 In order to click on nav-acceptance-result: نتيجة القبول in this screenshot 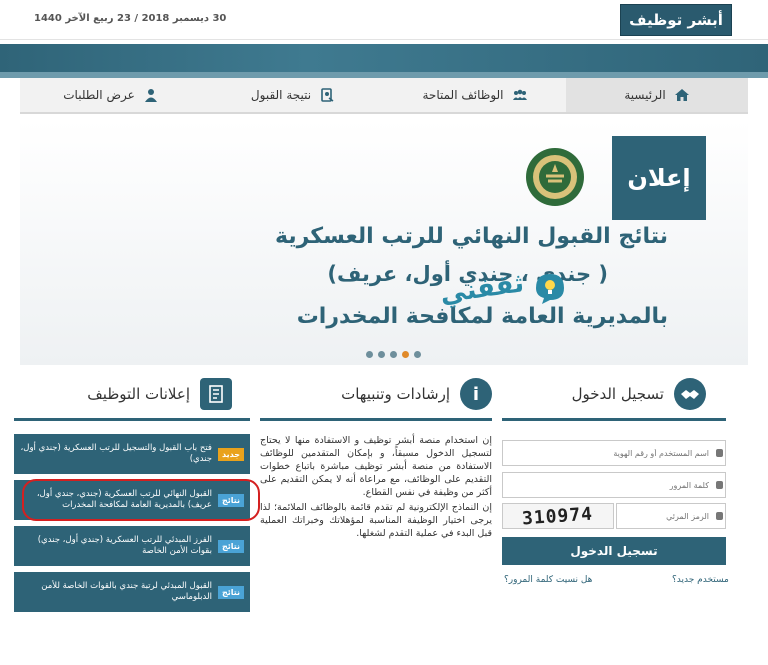, I will do `click(293, 95)`.